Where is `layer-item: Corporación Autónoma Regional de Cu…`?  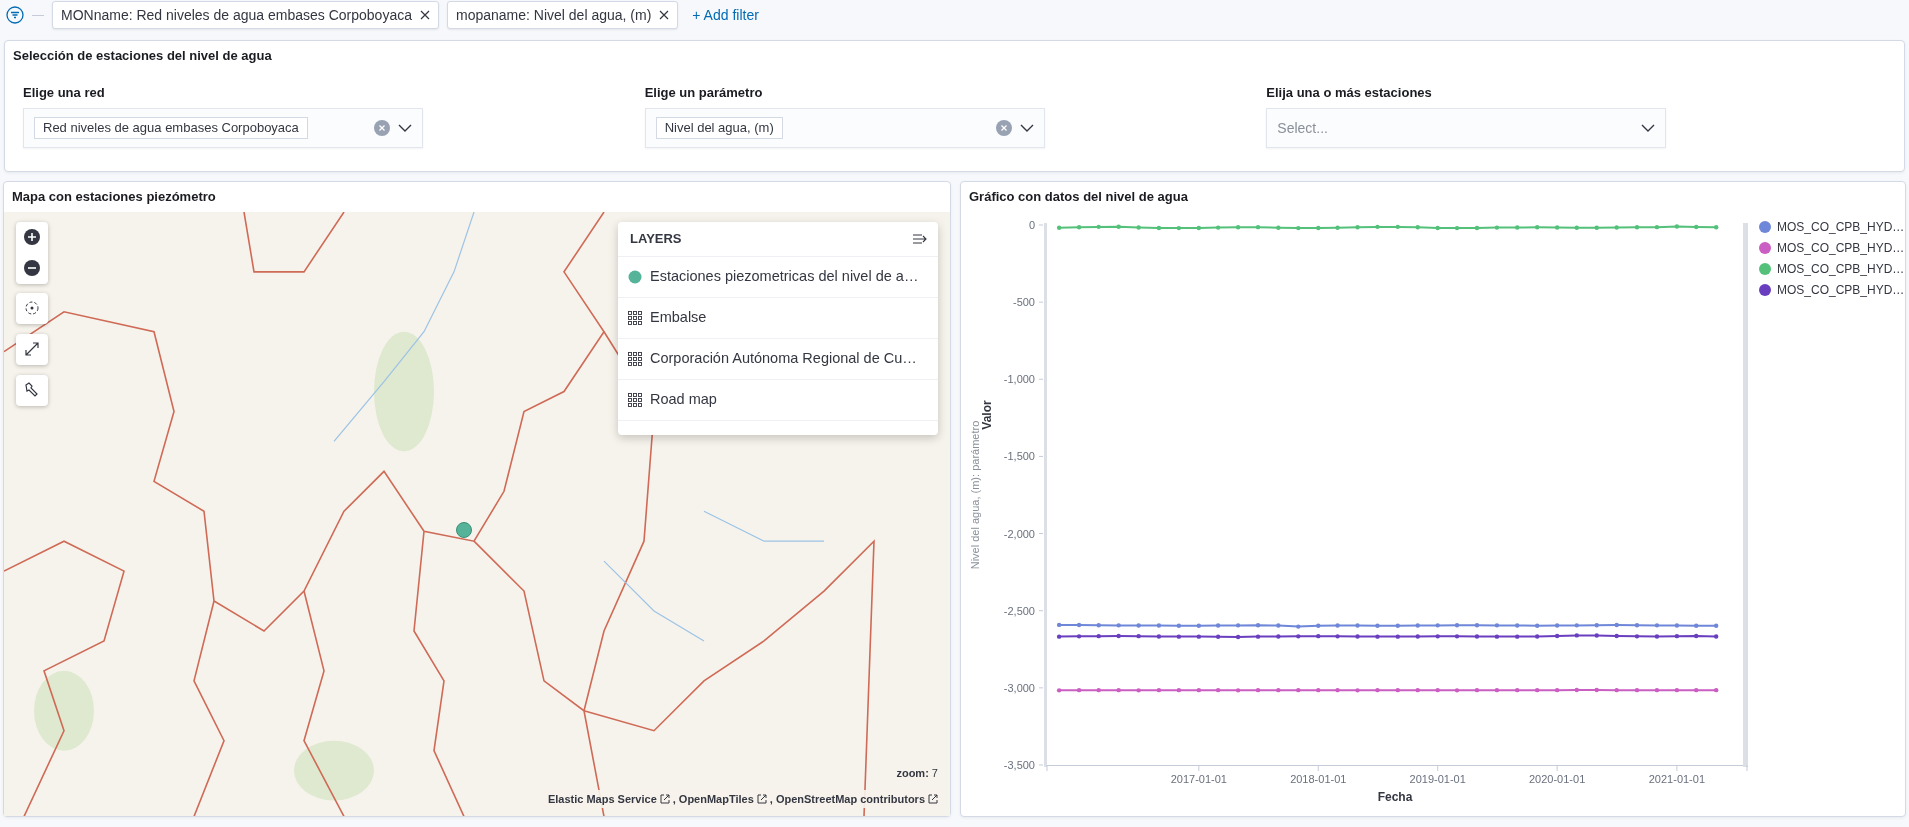
layer-item: Corporación Autónoma Regional de Cu… is located at coordinates (778, 359).